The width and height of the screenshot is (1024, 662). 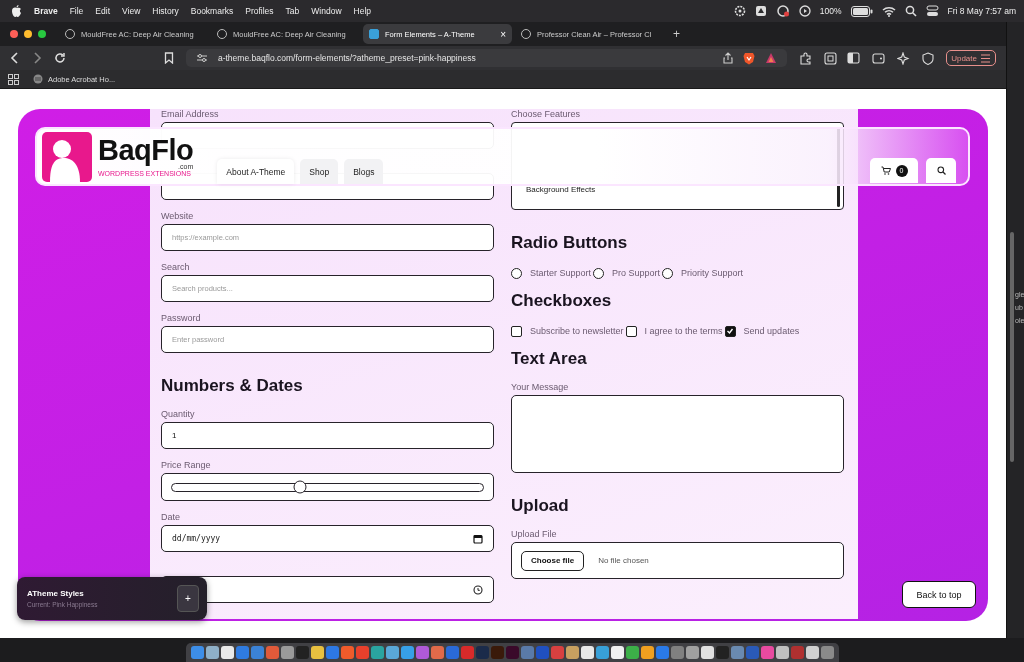 What do you see at coordinates (56, 593) in the screenshot?
I see `panel-title: ATheme Styles` at bounding box center [56, 593].